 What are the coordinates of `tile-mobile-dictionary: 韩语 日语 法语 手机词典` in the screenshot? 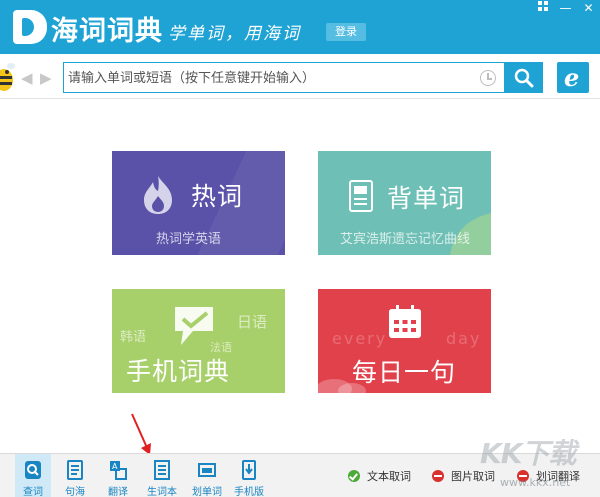 It's located at (198, 341).